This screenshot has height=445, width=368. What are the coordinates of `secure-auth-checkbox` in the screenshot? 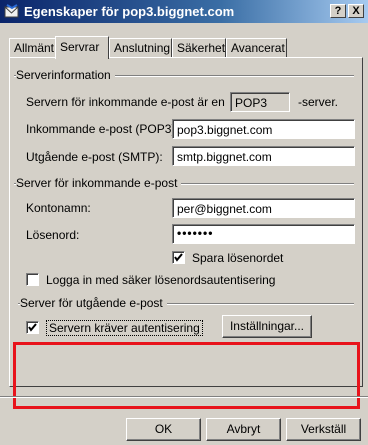 It's located at (32, 279).